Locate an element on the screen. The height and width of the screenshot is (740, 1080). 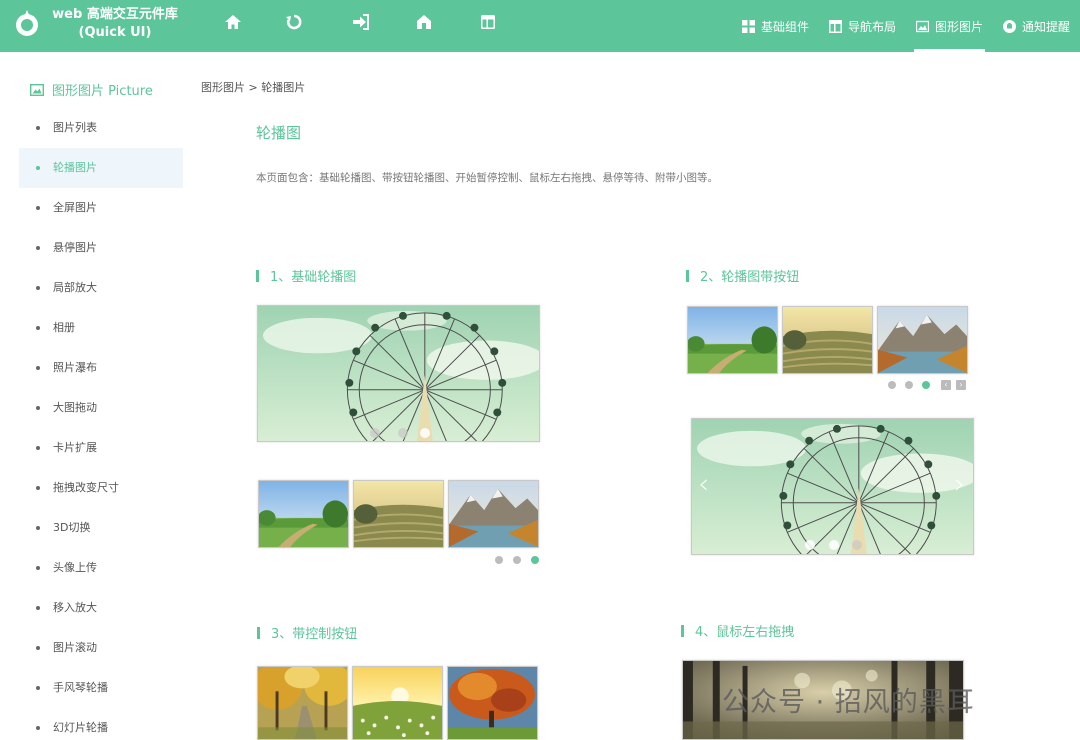
nav-label: 通知提醒 is located at coordinates (1045, 26).